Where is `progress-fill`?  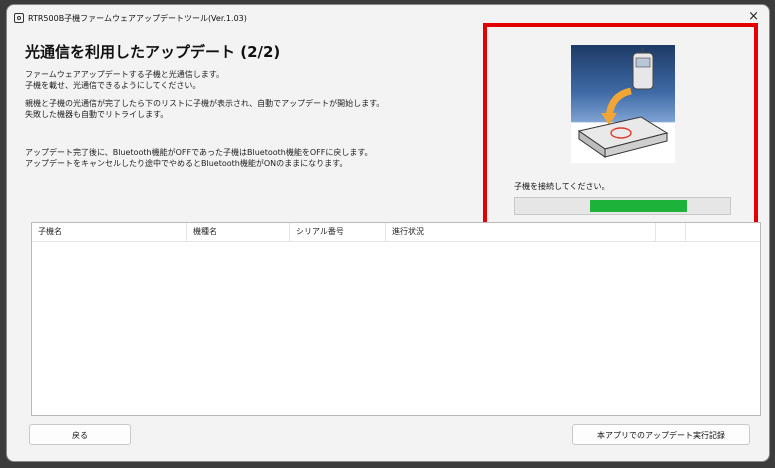
progress-fill is located at coordinates (638, 206).